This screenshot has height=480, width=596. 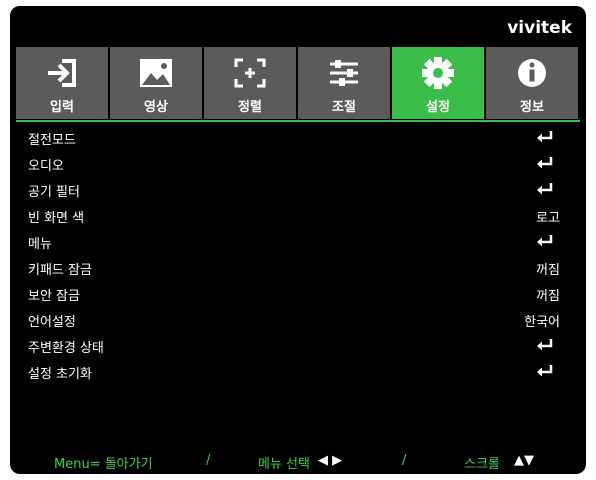 I want to click on menu-item-language: 언어설정 한국어, so click(x=298, y=319).